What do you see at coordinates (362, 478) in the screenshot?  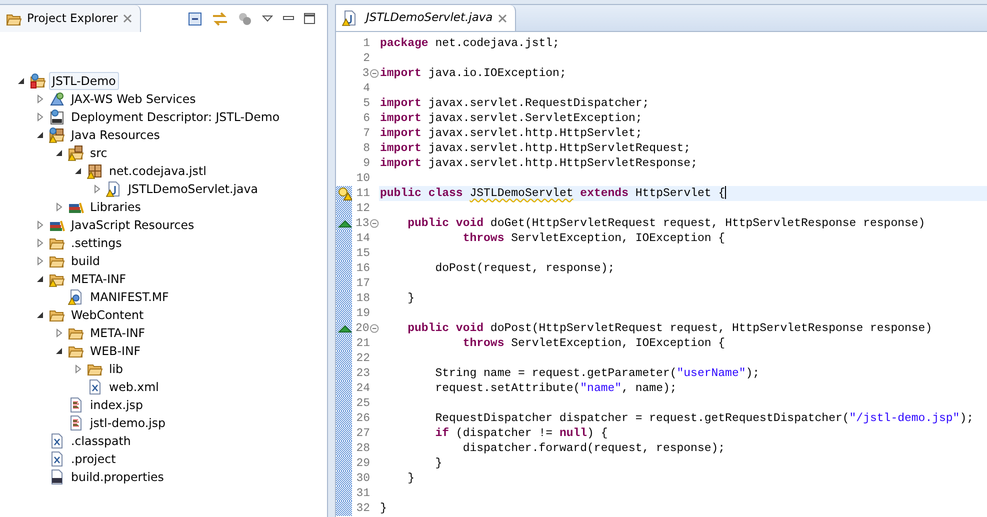 I see `line-number: 30` at bounding box center [362, 478].